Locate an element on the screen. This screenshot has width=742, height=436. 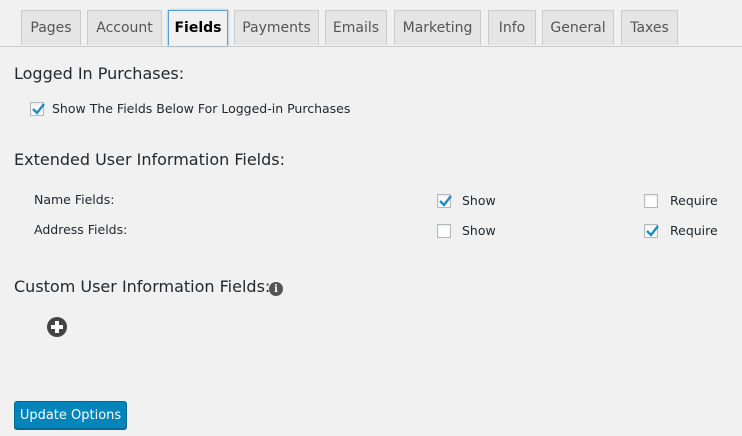
tab-label: Payments is located at coordinates (276, 28).